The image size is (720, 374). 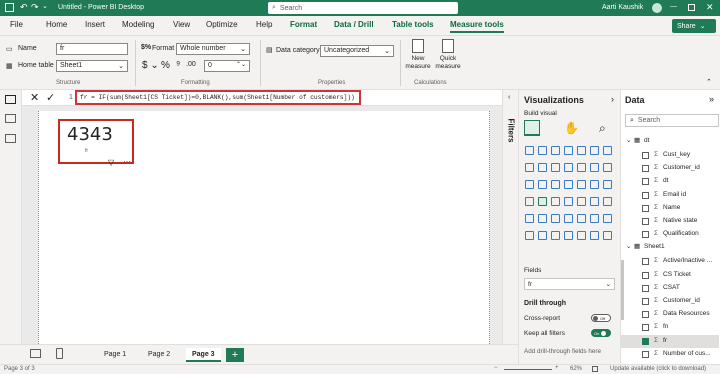 I want to click on zoom-slider, so click(x=528, y=369).